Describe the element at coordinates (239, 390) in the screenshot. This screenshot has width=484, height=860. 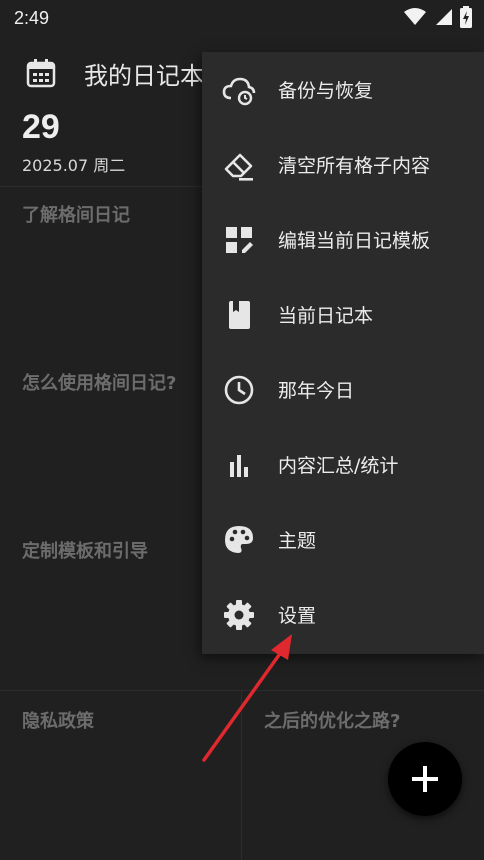
I see `clock-icon` at that location.